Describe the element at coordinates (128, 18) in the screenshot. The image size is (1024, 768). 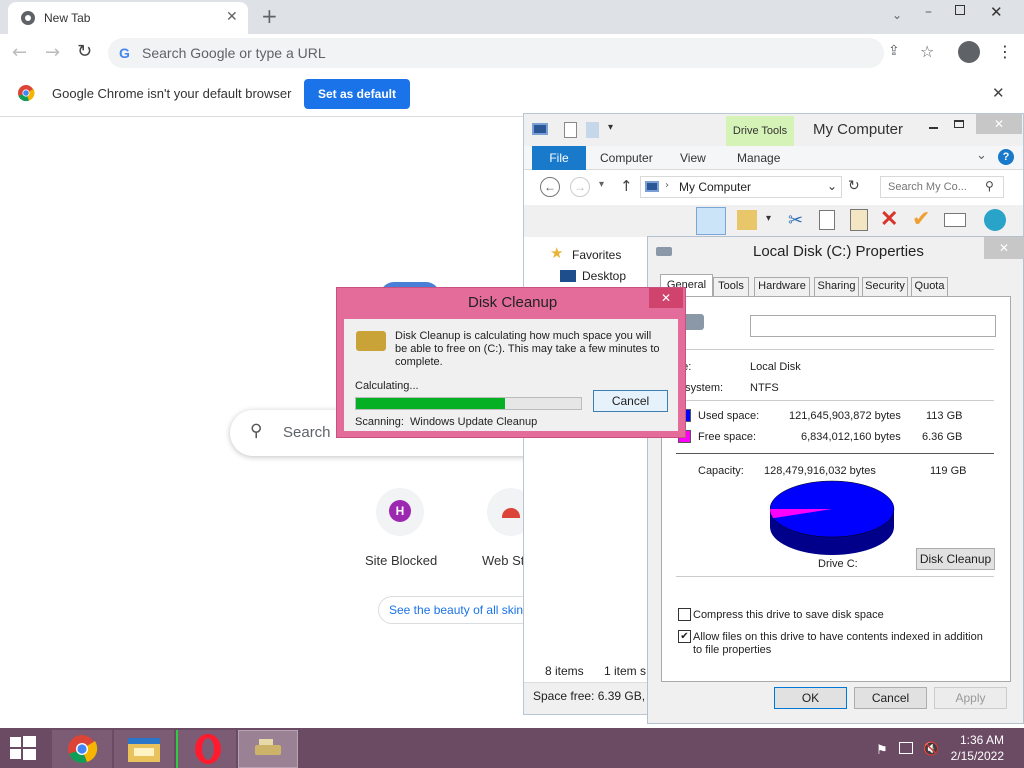
I see `tab-new-tab: New Tab ✕` at that location.